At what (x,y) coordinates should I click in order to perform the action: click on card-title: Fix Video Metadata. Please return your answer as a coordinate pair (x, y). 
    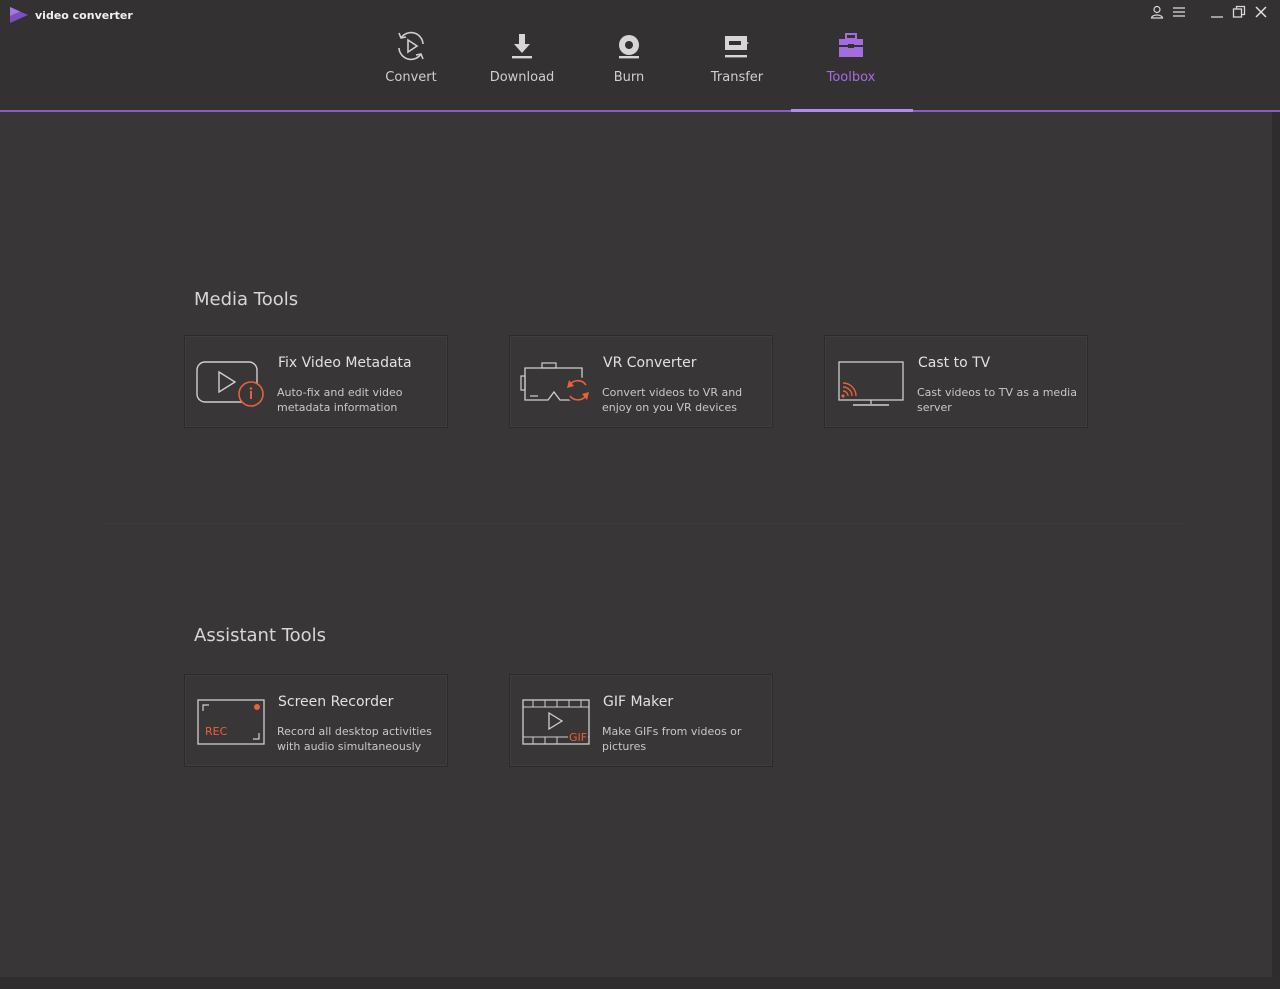
    Looking at the image, I should click on (345, 363).